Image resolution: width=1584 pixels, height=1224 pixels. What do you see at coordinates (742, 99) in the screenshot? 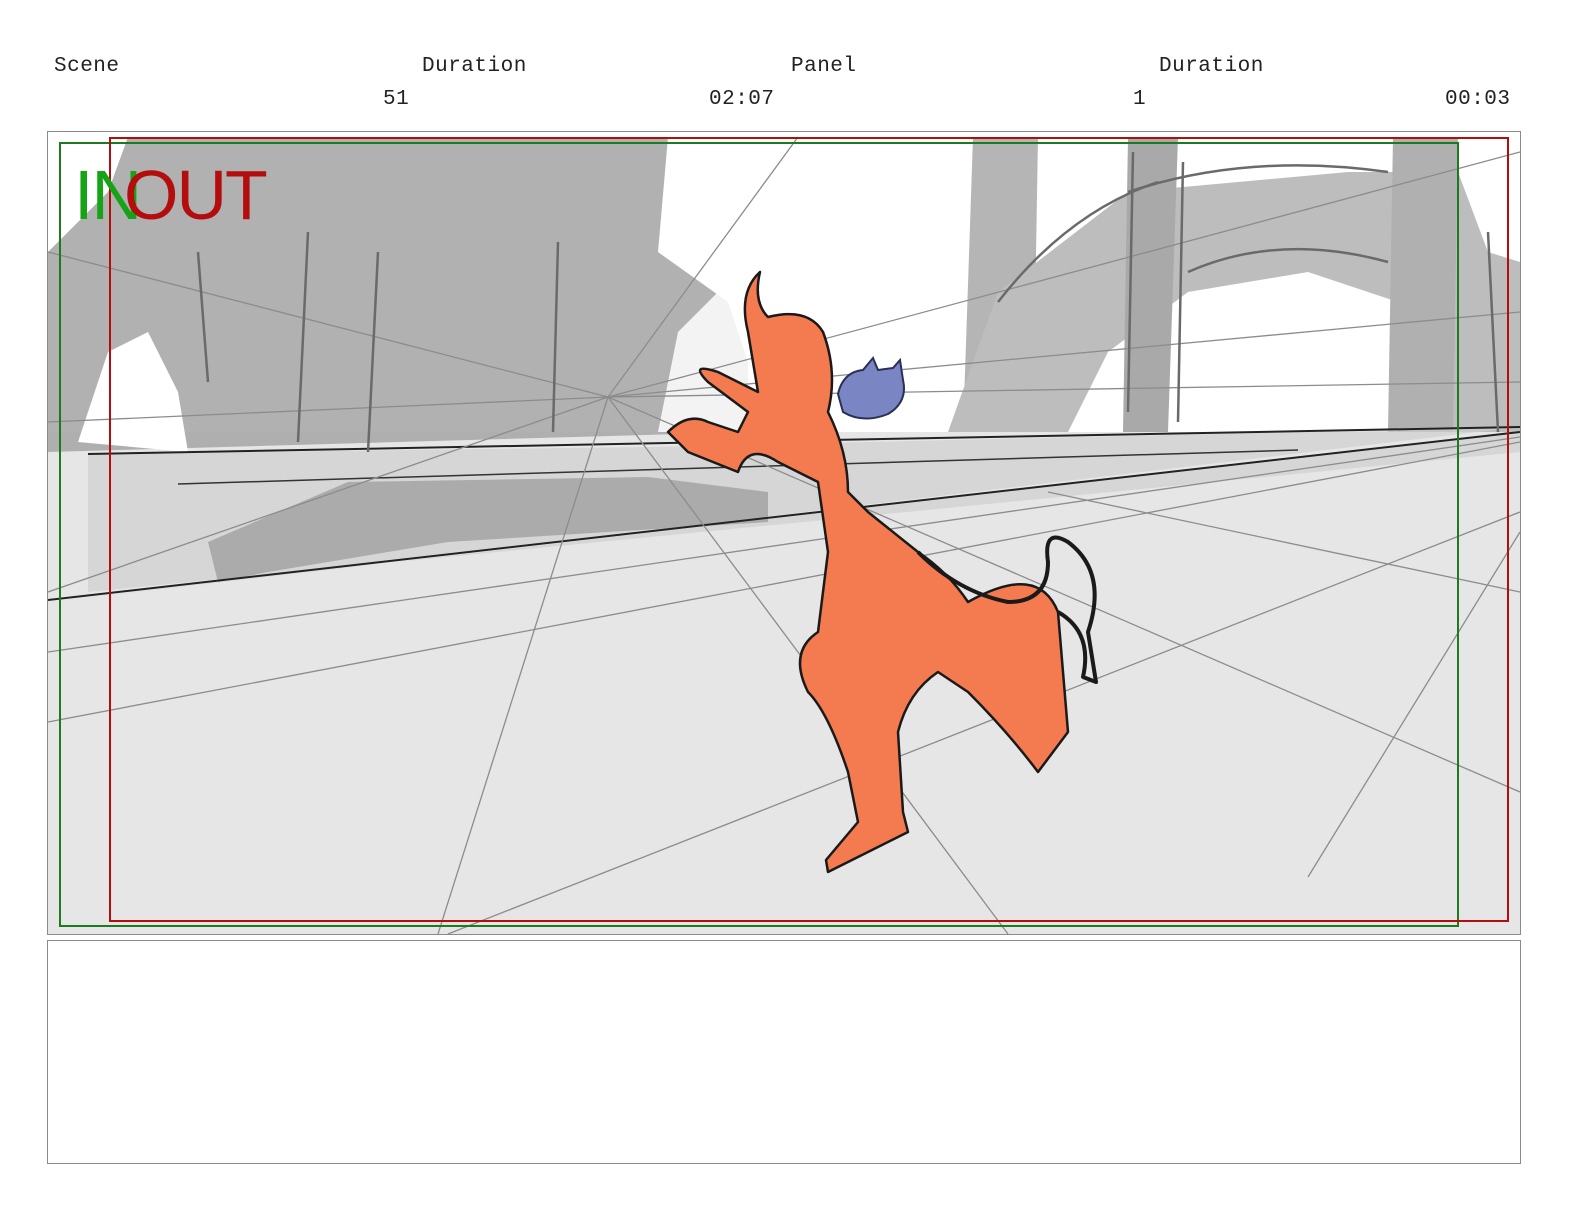
I see `scene-duration-value: 02:07` at bounding box center [742, 99].